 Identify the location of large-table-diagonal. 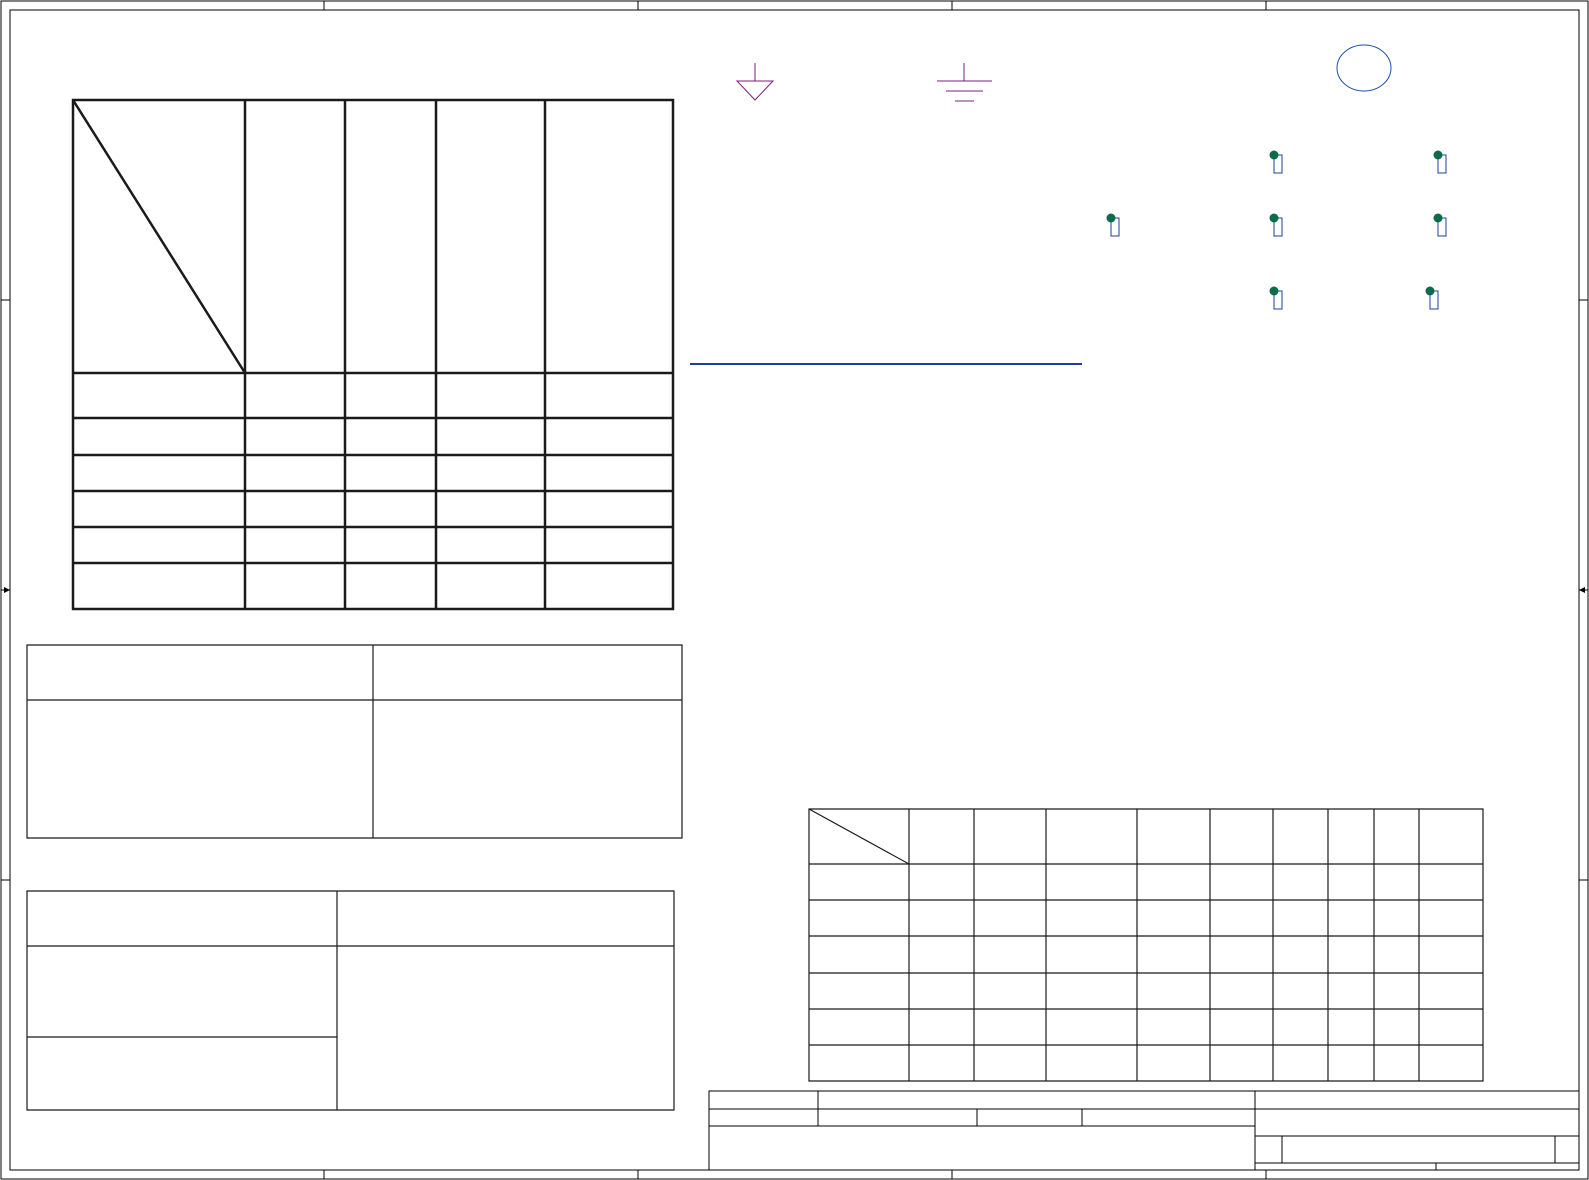
(159, 236).